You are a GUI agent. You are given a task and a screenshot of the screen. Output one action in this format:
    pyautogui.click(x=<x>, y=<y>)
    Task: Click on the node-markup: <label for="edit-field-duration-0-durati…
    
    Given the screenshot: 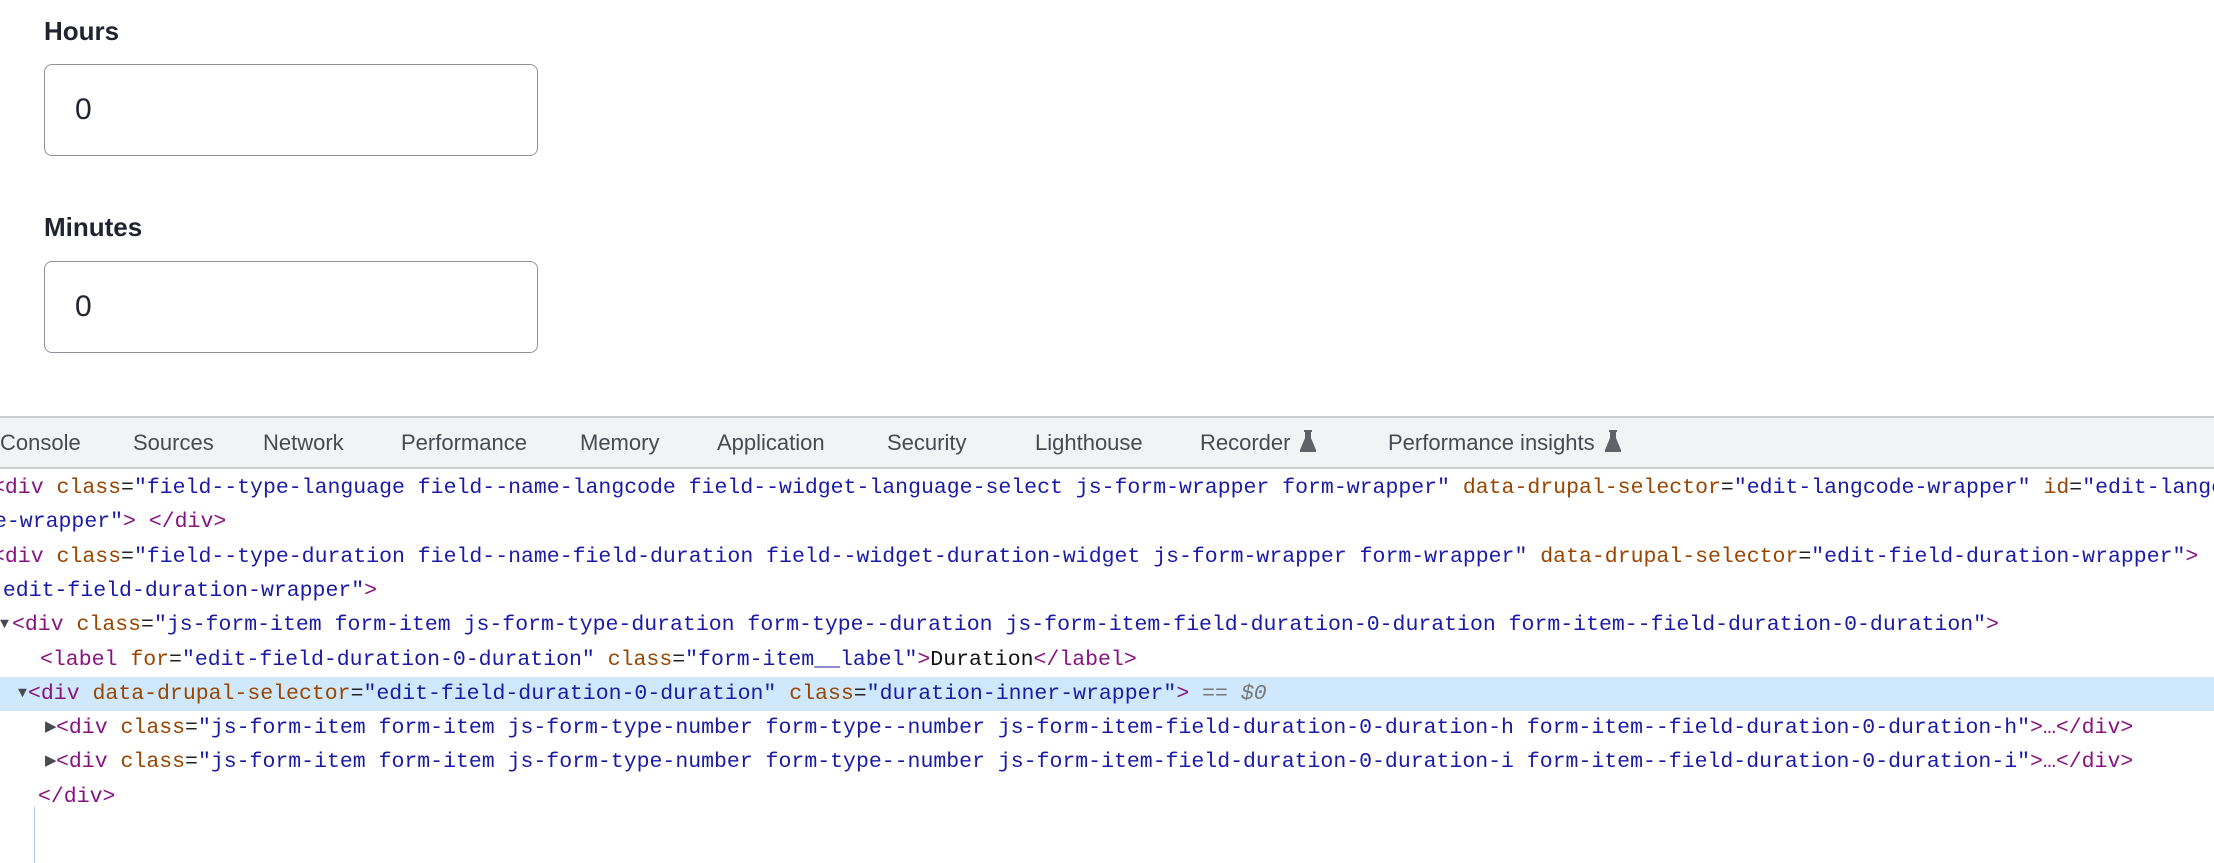 What is the action you would take?
    pyautogui.click(x=588, y=660)
    